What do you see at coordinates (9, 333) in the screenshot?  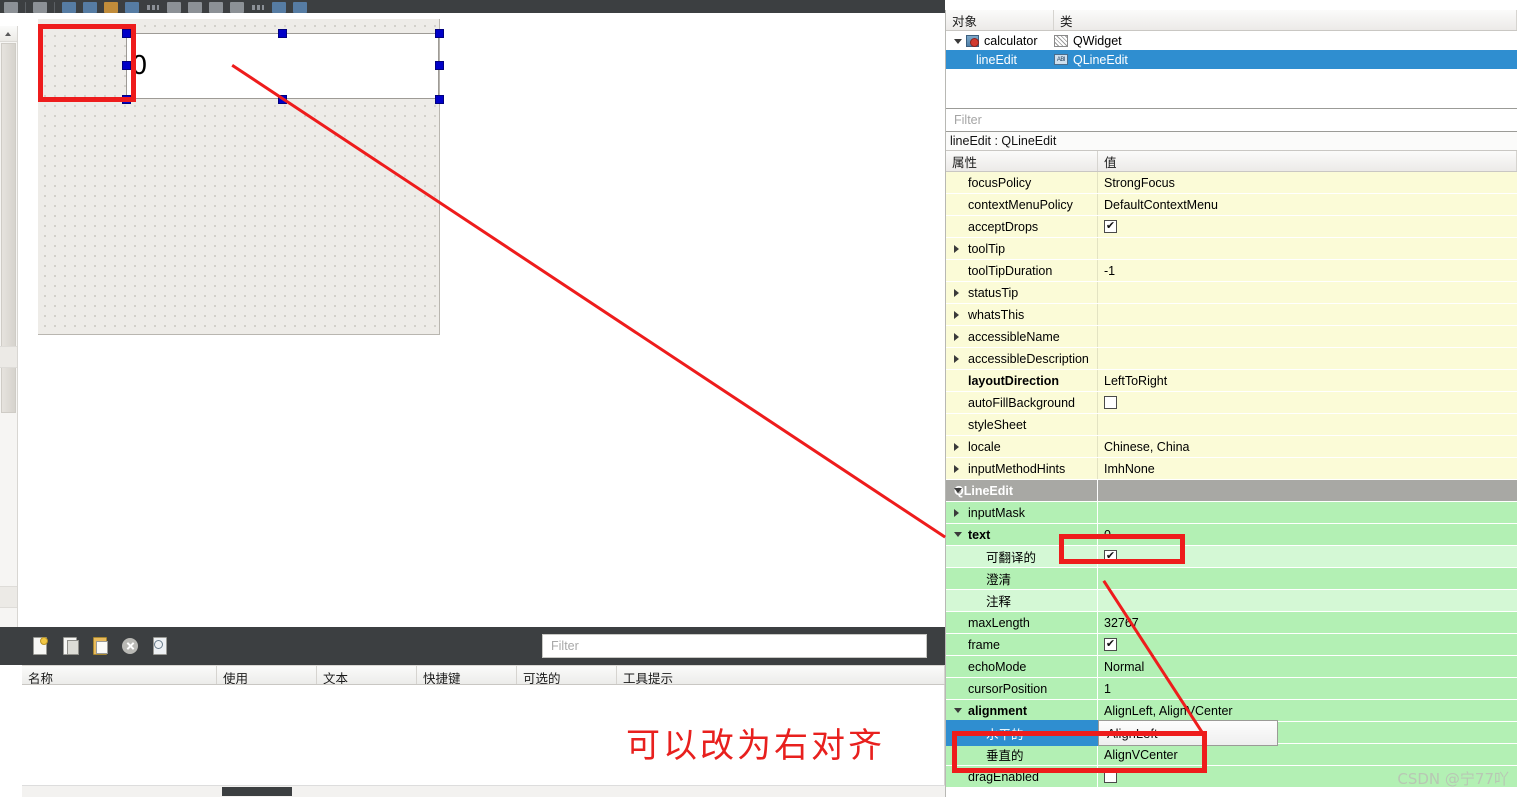 I see `canvas-vertical-scrollbar` at bounding box center [9, 333].